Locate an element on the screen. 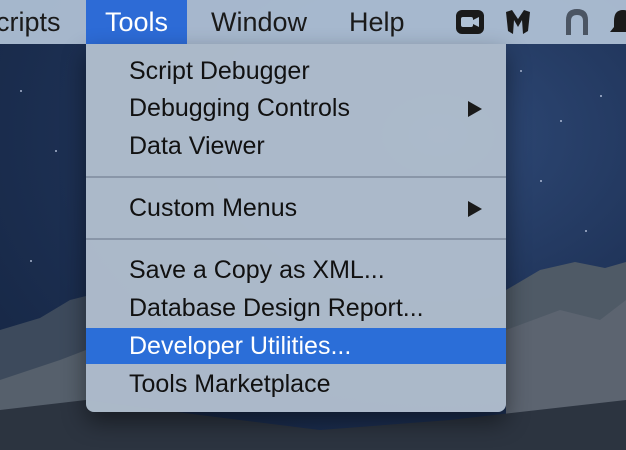  arch-icon is located at coordinates (577, 22).